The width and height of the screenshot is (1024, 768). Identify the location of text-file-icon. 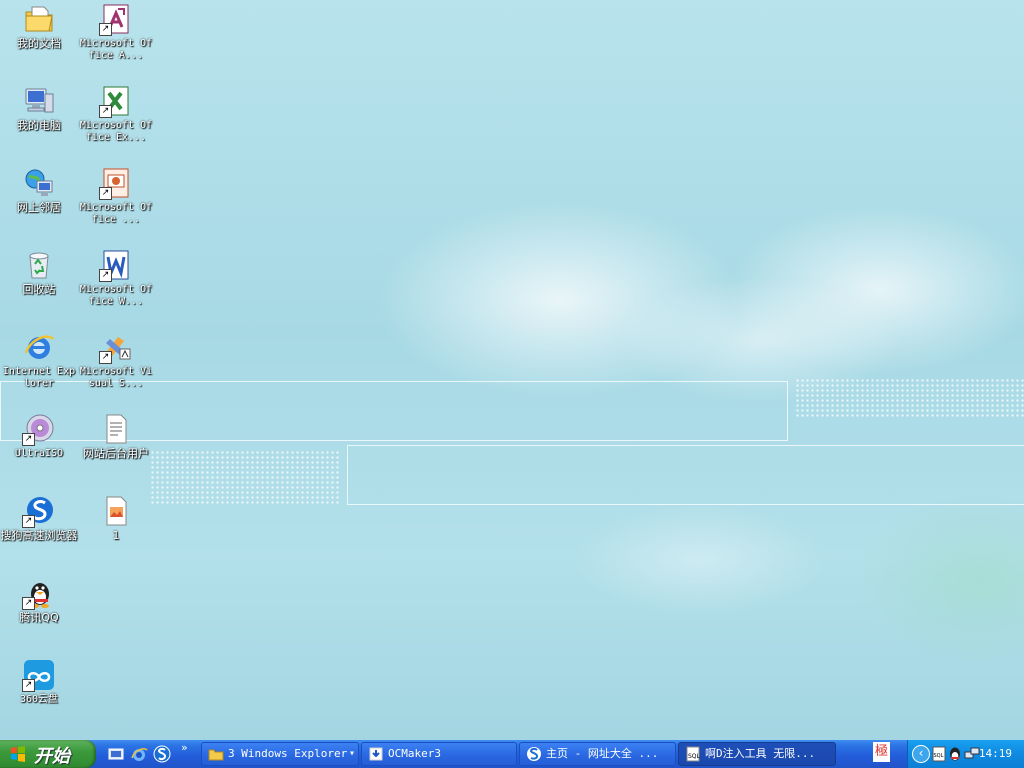
(116, 429).